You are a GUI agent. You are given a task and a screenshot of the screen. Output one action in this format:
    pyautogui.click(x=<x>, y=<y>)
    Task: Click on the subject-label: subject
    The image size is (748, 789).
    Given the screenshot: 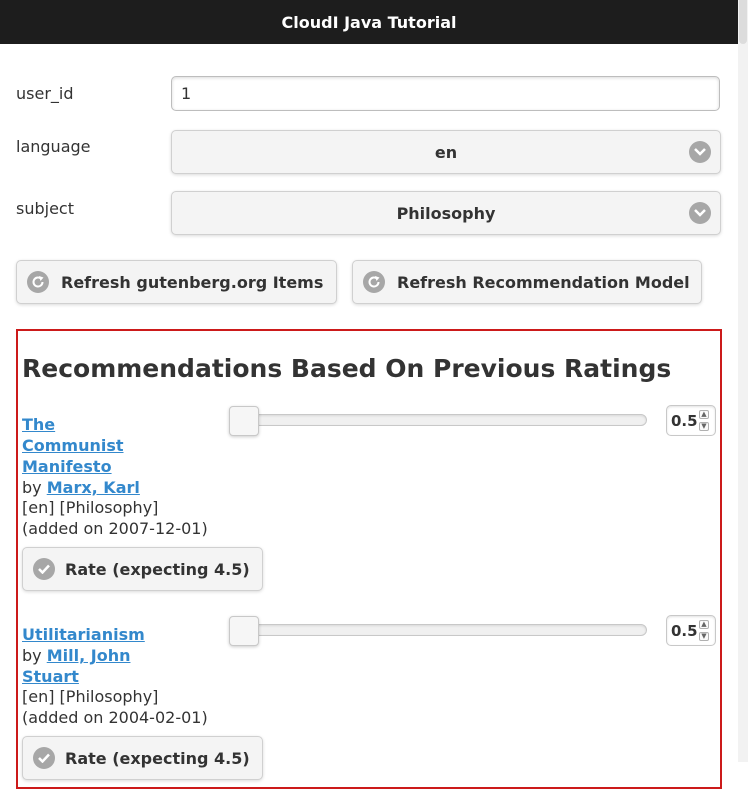 What is the action you would take?
    pyautogui.click(x=45, y=208)
    